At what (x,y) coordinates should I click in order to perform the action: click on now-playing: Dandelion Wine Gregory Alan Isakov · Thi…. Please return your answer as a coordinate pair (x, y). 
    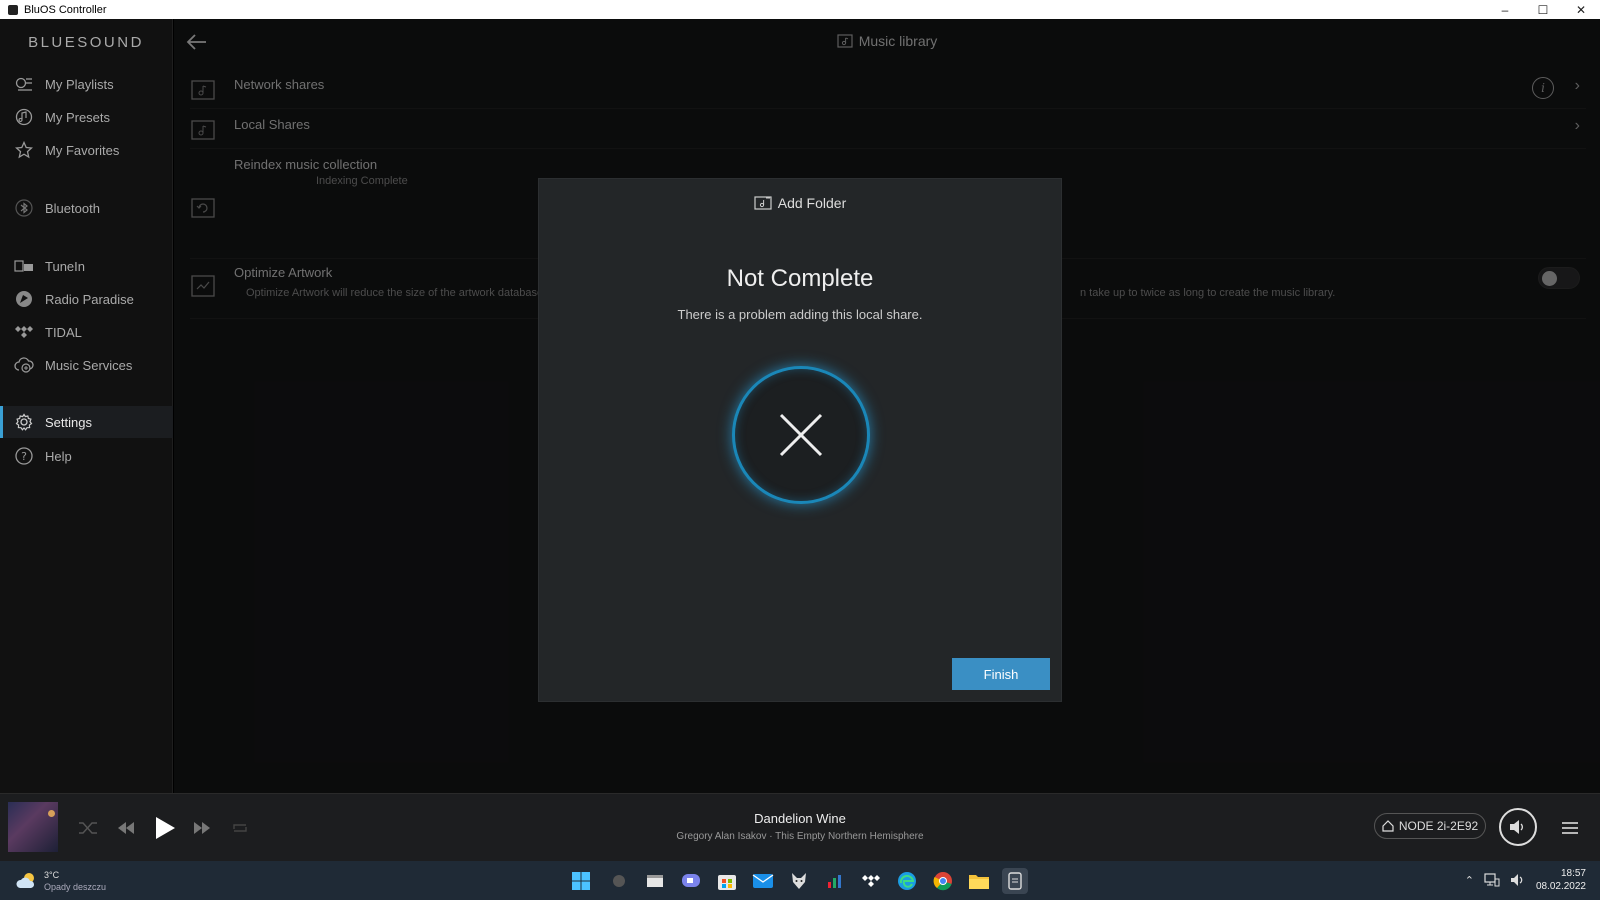
    Looking at the image, I should click on (800, 826).